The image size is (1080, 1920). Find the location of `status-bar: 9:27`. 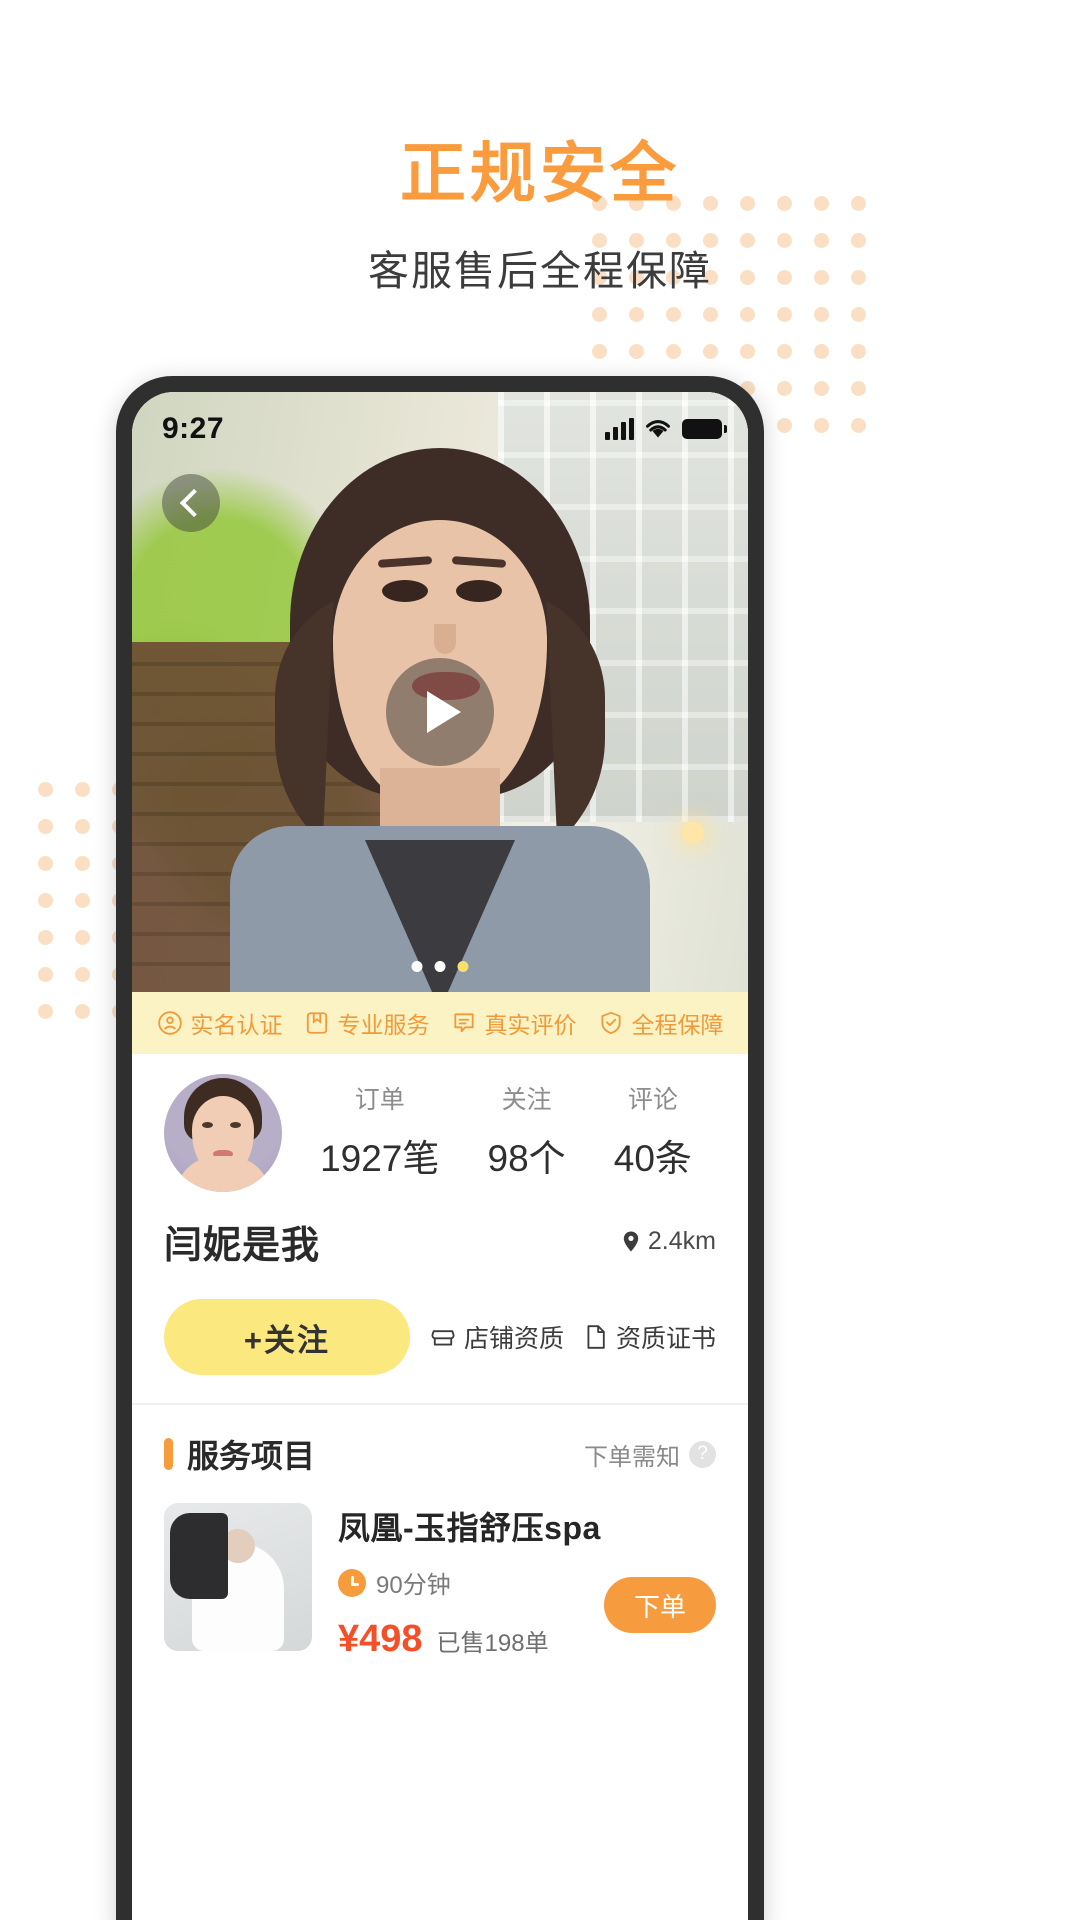

status-bar: 9:27 is located at coordinates (440, 423).